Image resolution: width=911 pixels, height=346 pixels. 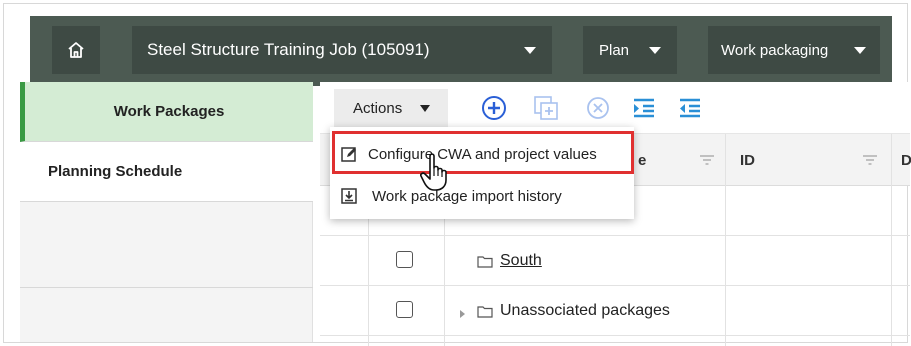 I want to click on menu-item-import-history: Work package import history, so click(x=482, y=196).